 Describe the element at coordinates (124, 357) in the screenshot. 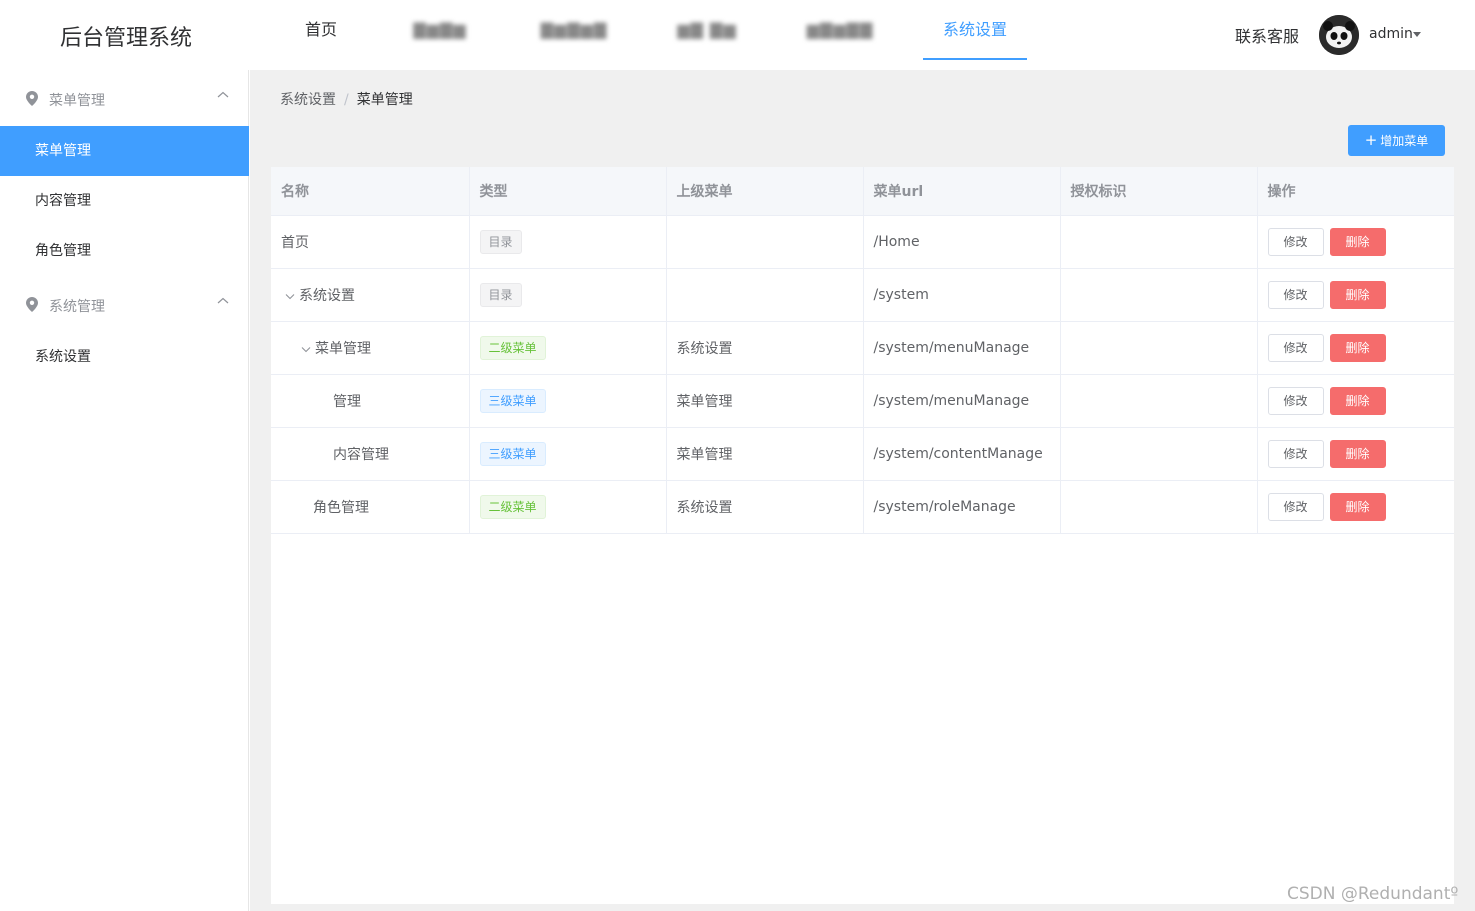

I see `sidebar-item-system-settings: 系统设置` at that location.